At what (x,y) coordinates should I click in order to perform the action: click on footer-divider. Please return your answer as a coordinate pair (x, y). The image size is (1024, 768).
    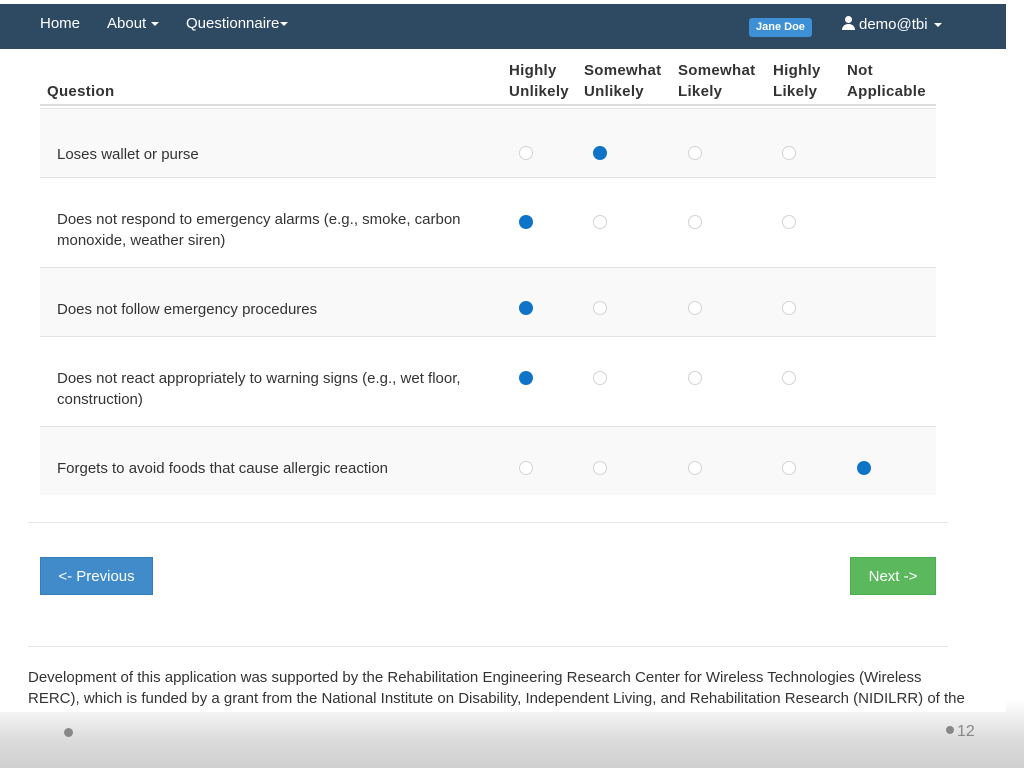
    Looking at the image, I should click on (488, 646).